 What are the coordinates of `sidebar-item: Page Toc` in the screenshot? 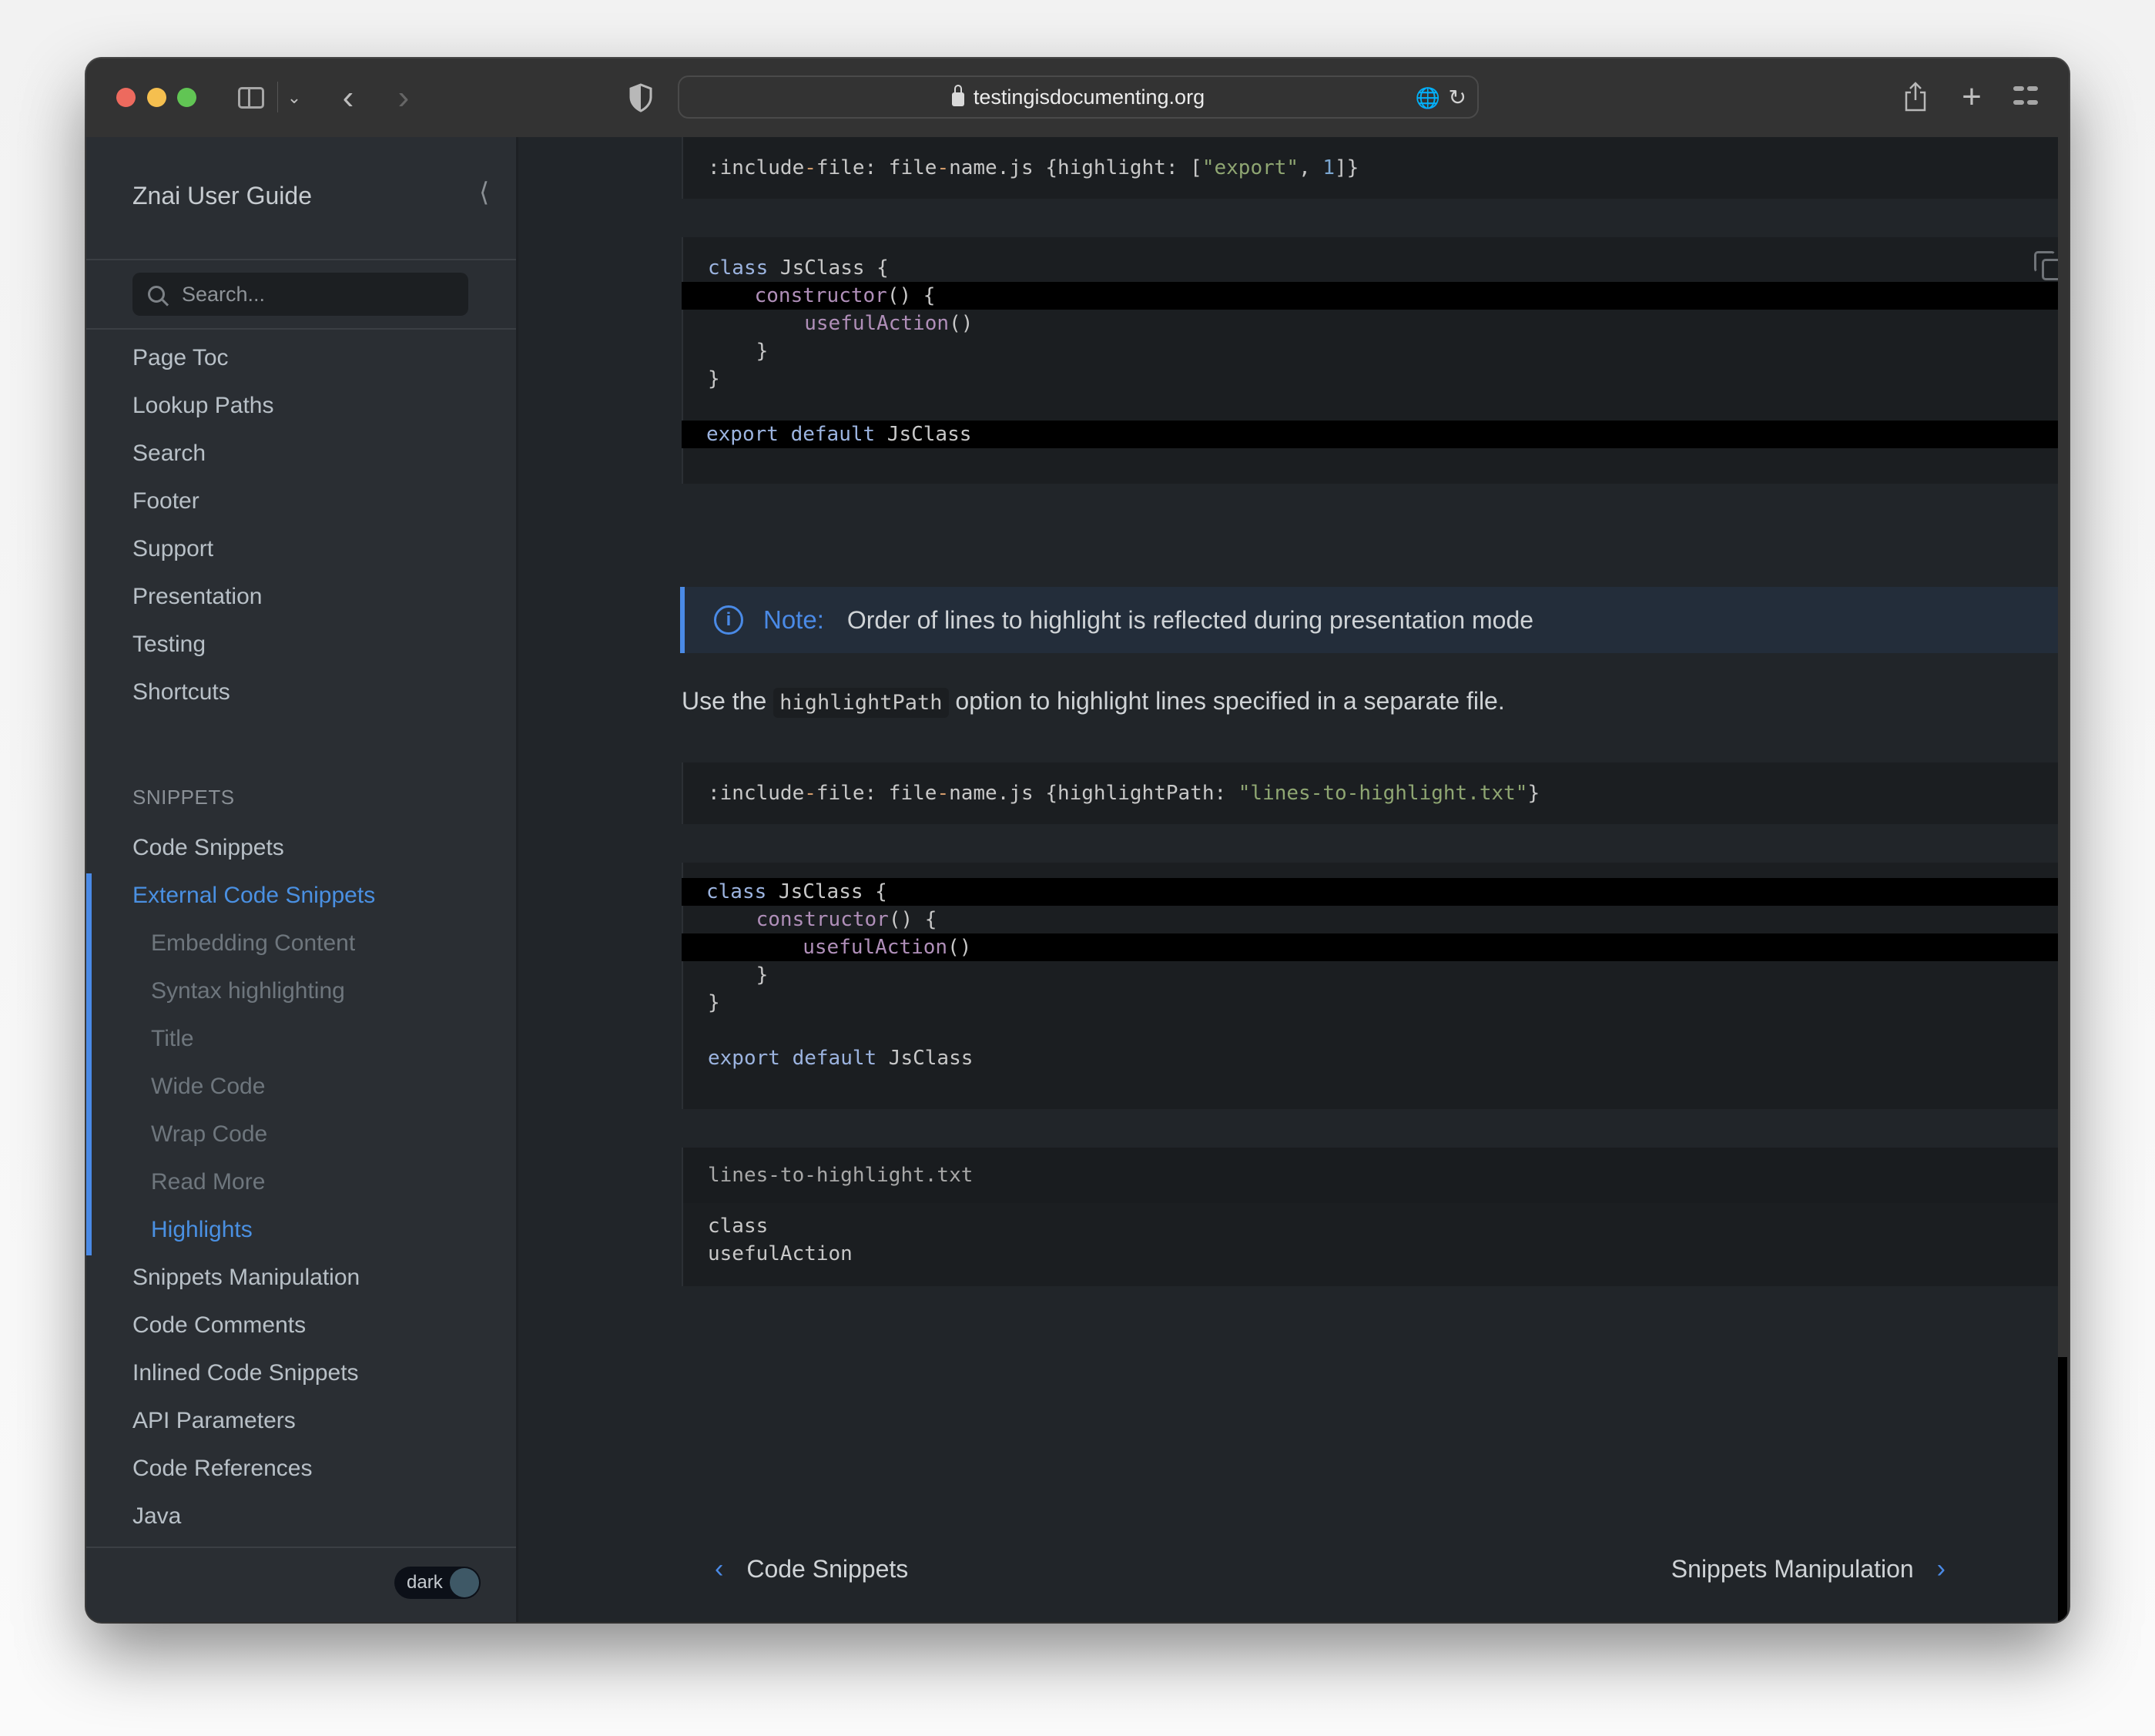 It's located at (180, 358).